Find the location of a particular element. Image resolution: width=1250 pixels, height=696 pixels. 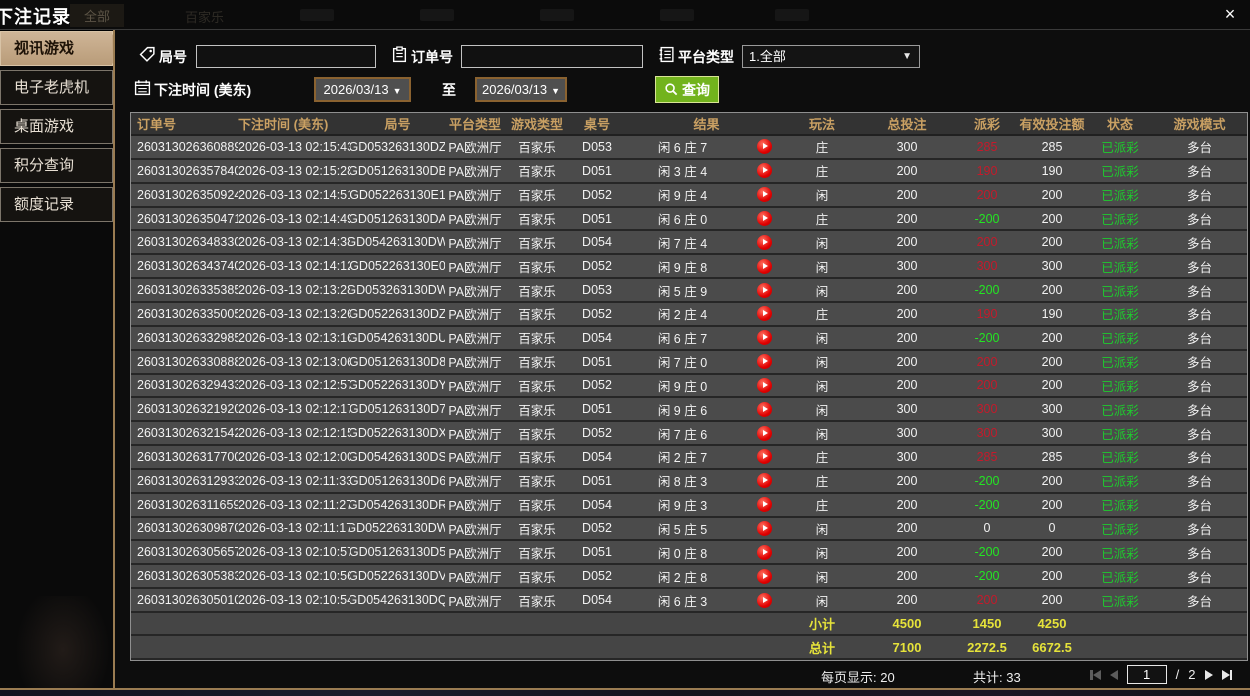

close-icon: × is located at coordinates (1230, 14).